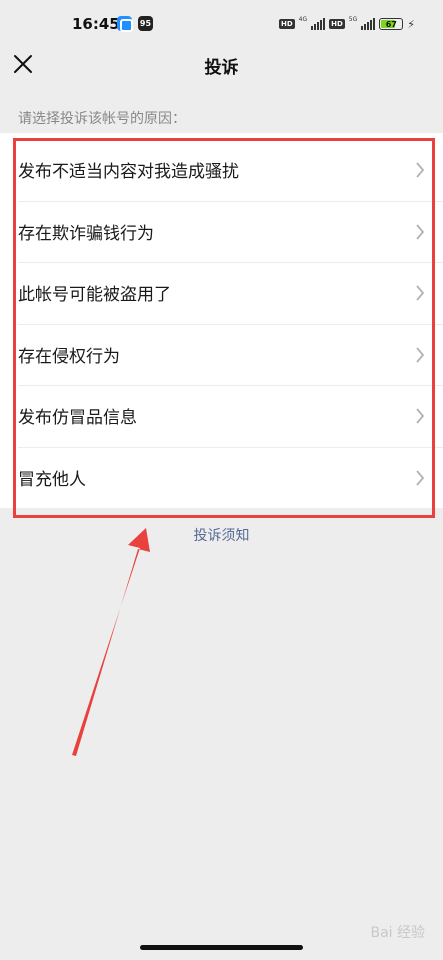  Describe the element at coordinates (318, 24) in the screenshot. I see `signal-icon` at that location.